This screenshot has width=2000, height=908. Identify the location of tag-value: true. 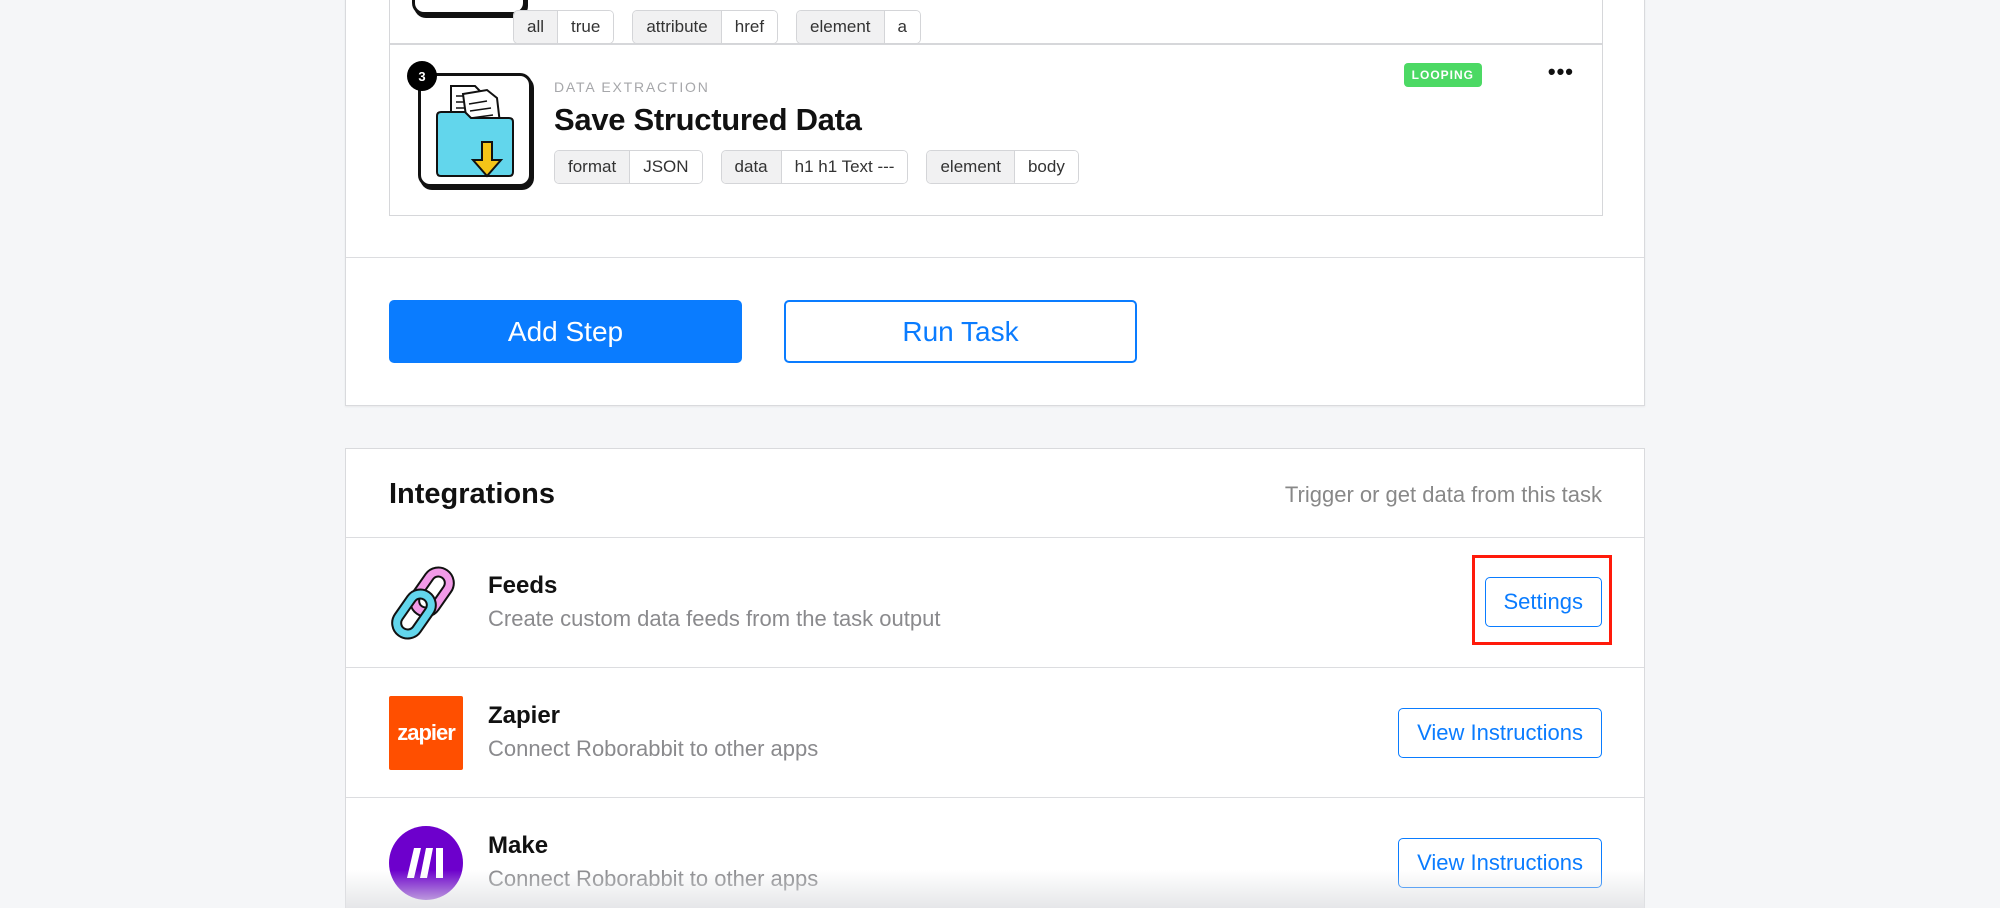
(586, 27).